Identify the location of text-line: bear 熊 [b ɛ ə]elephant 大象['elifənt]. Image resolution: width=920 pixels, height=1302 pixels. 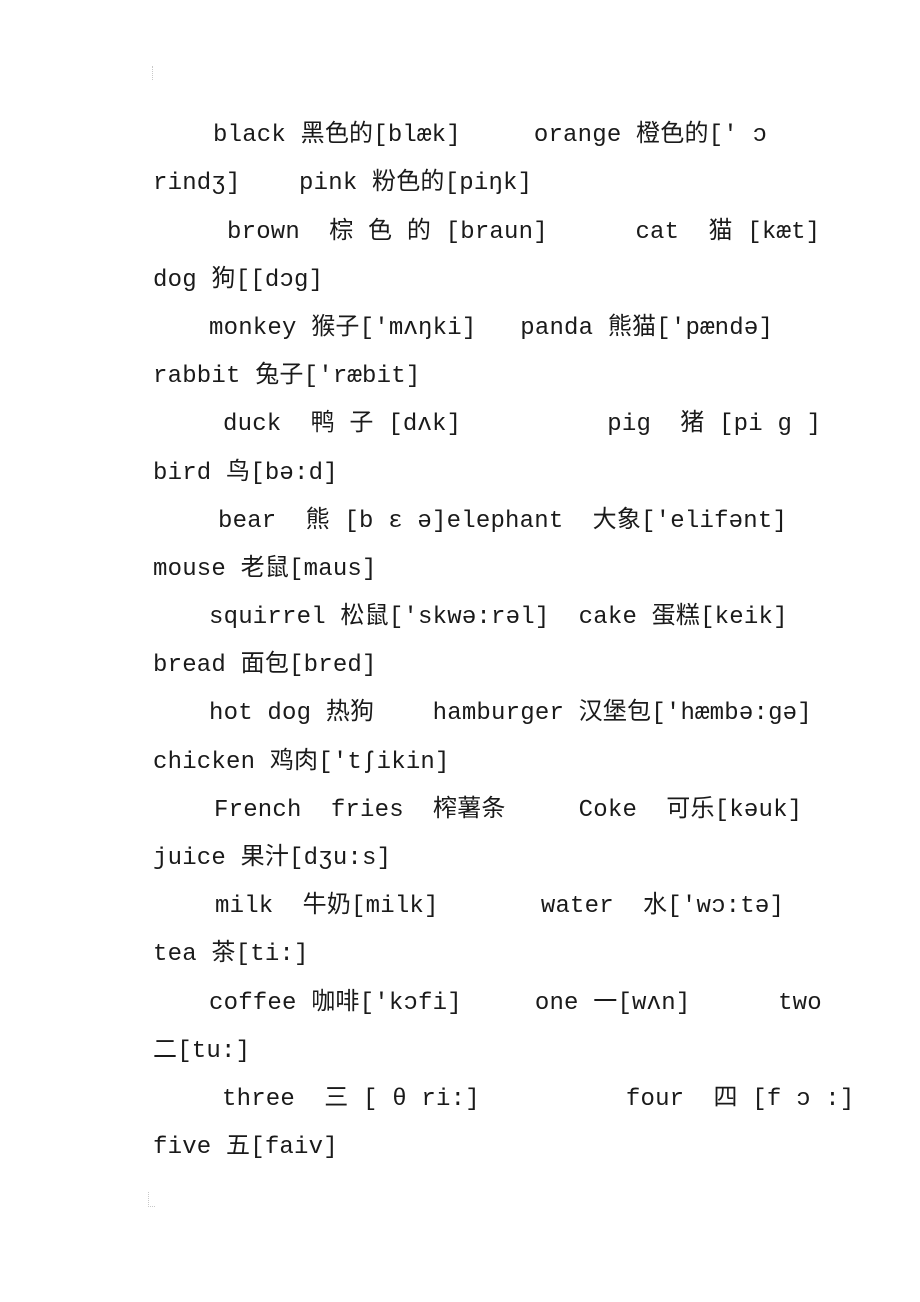
(503, 521).